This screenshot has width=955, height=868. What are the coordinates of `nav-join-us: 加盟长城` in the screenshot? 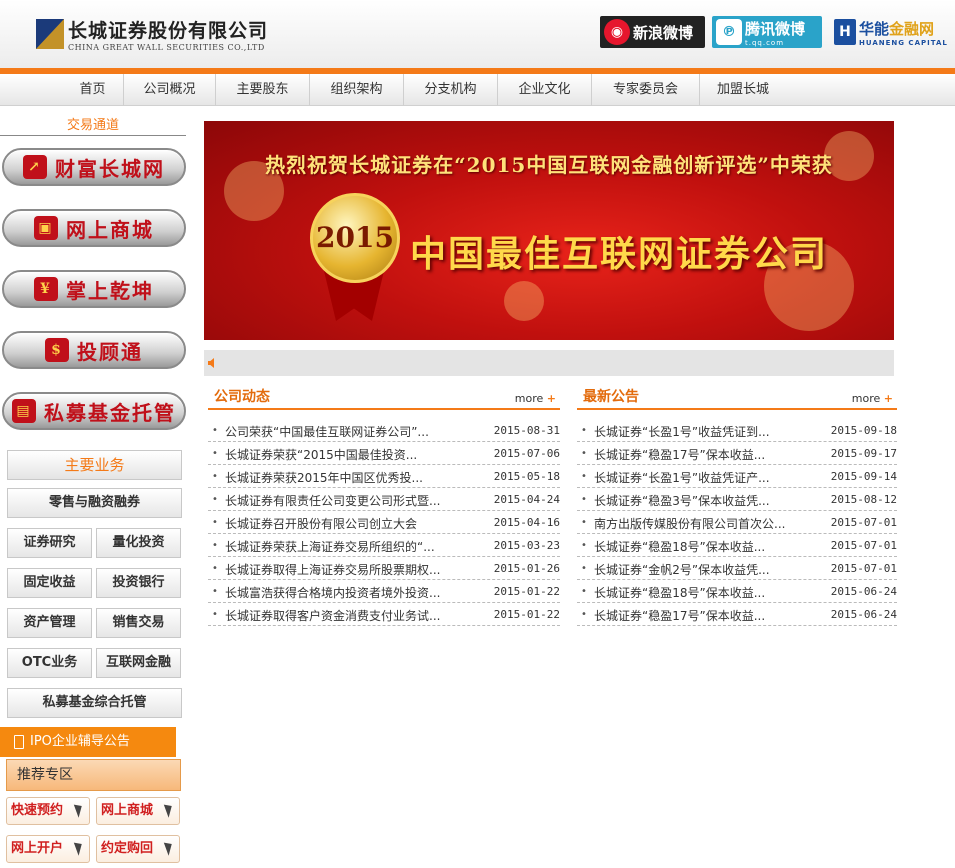 It's located at (743, 90).